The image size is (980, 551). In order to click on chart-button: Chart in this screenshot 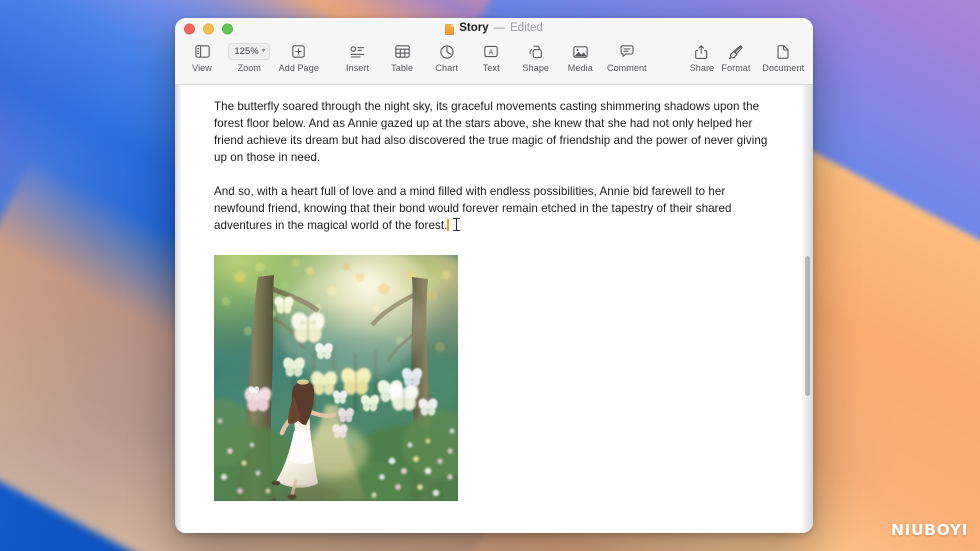, I will do `click(447, 57)`.